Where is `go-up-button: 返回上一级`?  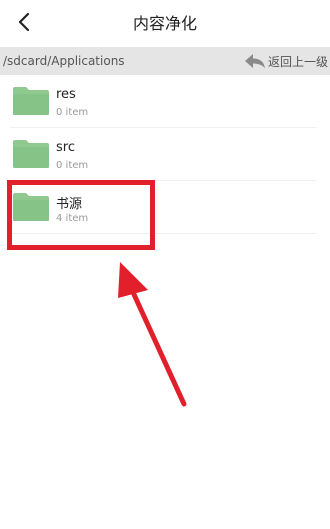 go-up-button: 返回上一级 is located at coordinates (286, 61).